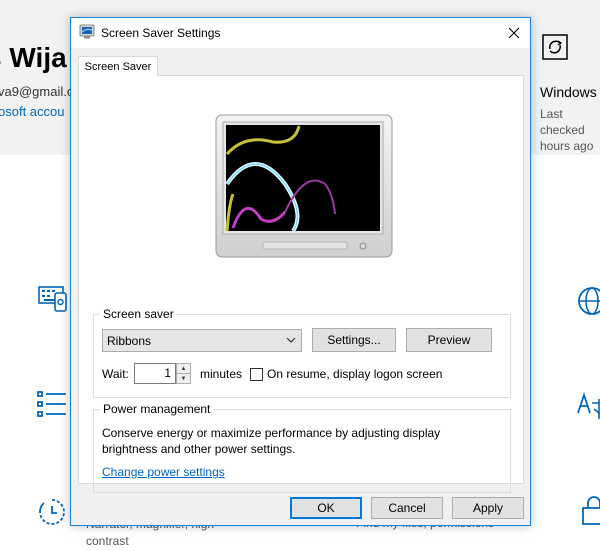 Image resolution: width=600 pixels, height=551 pixels. What do you see at coordinates (138, 314) in the screenshot?
I see `screen-saver-group-label: Screen saver` at bounding box center [138, 314].